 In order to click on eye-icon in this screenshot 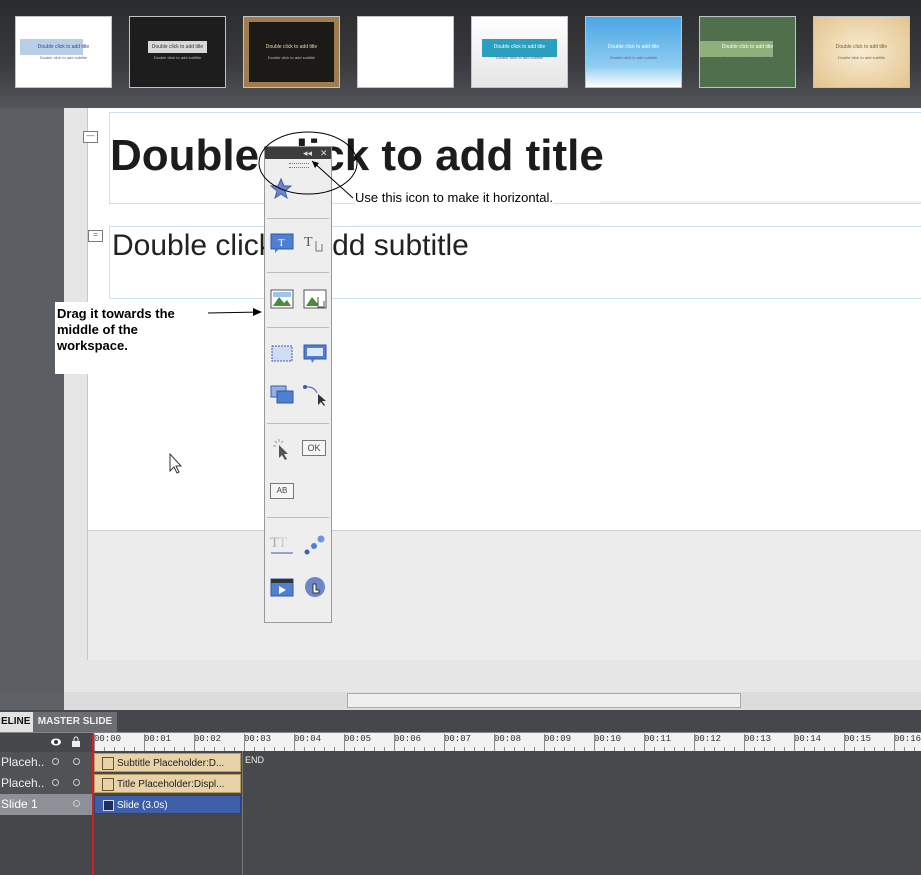, I will do `click(56, 742)`.